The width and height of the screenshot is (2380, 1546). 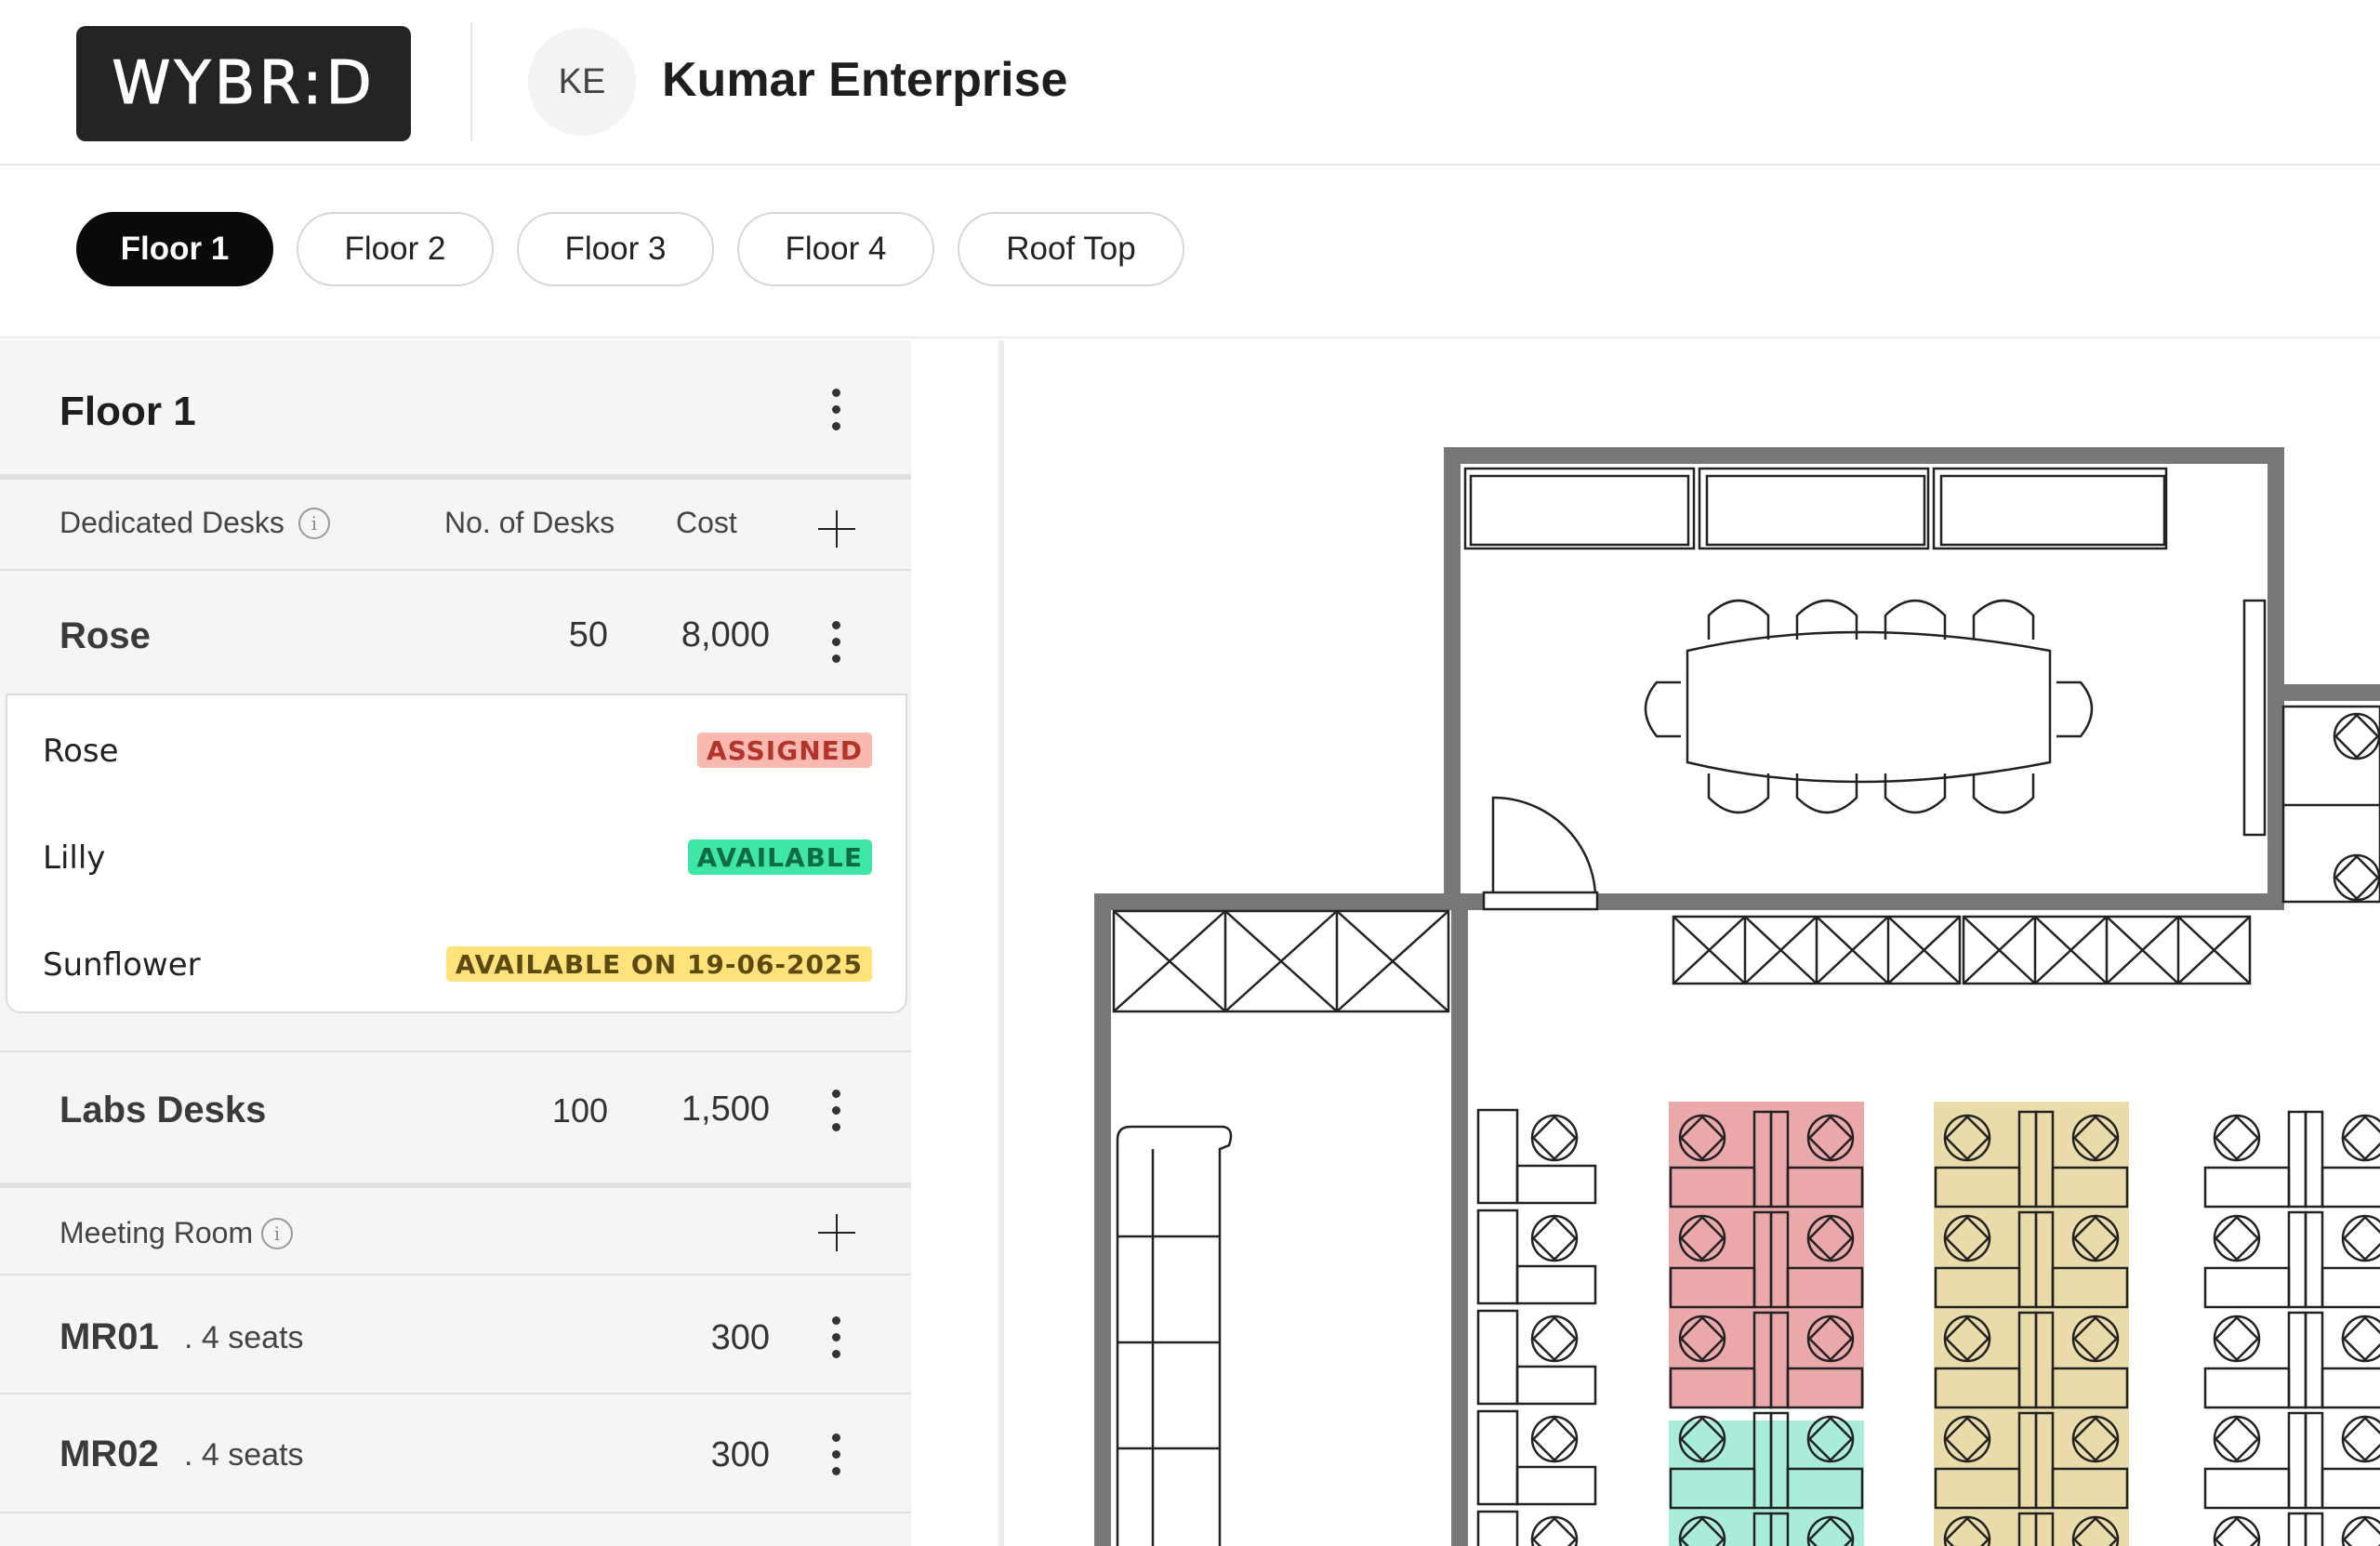 I want to click on wybrid-logo: WYBR:D, so click(x=243, y=83).